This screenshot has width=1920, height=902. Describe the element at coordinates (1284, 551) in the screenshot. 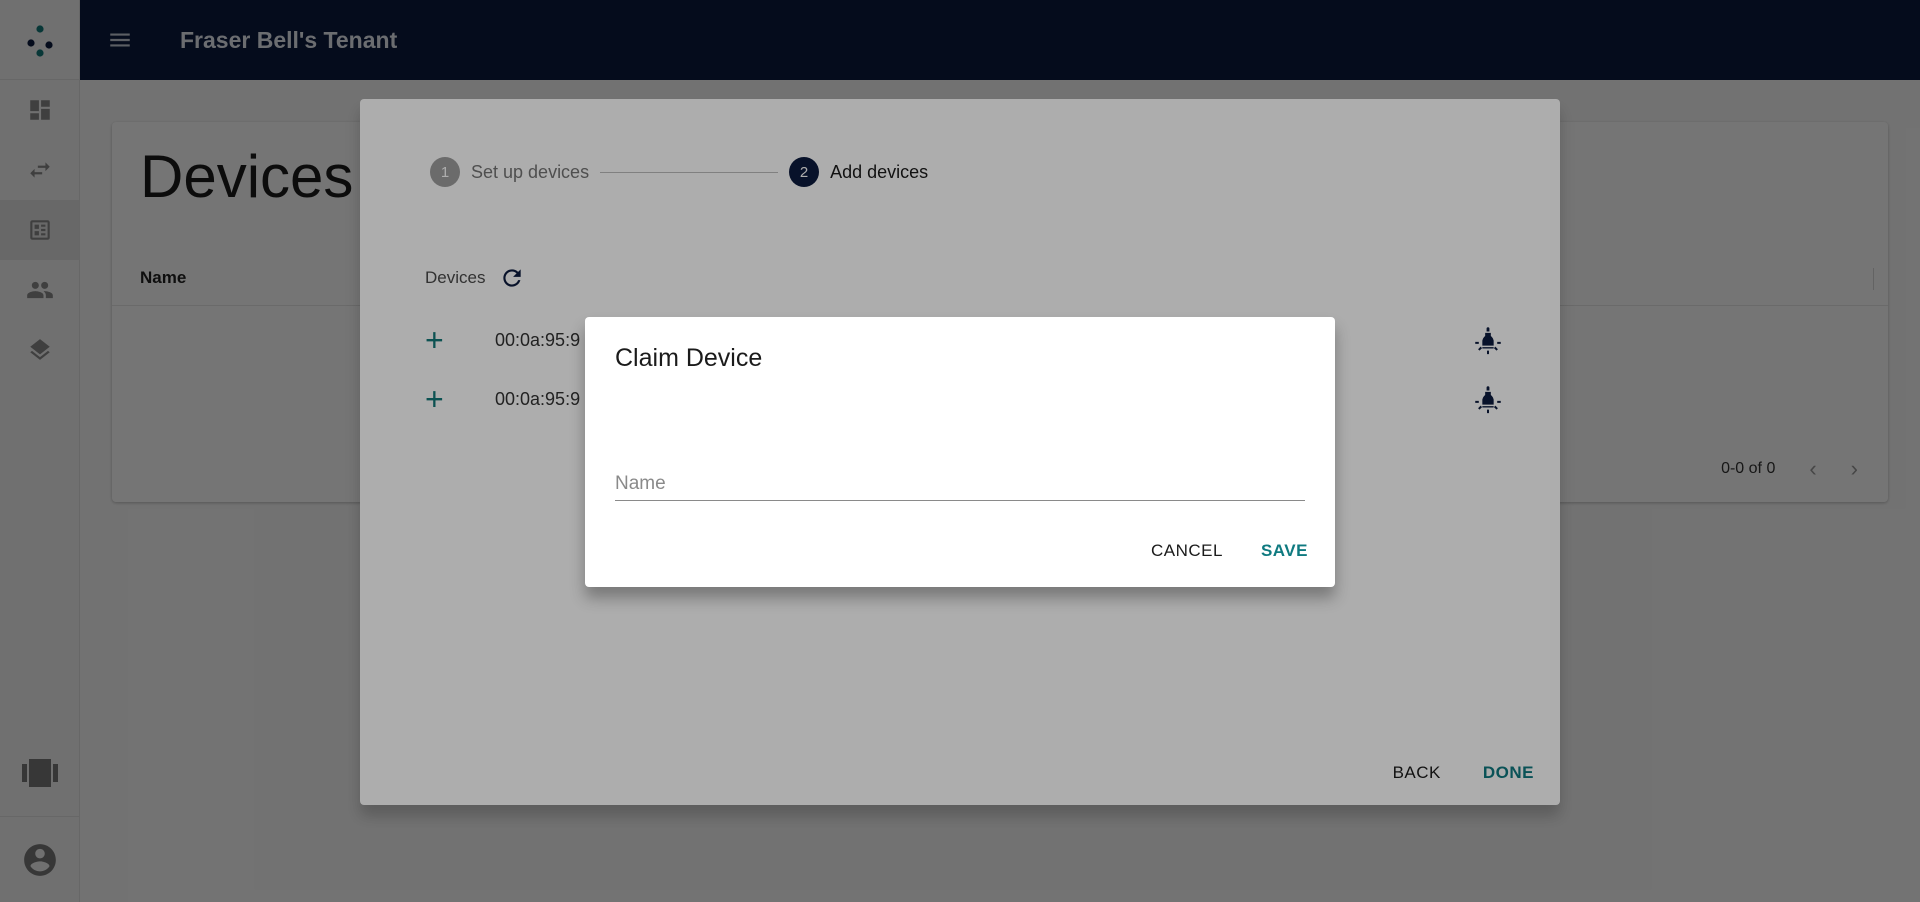

I see `save-button: SAVE` at that location.